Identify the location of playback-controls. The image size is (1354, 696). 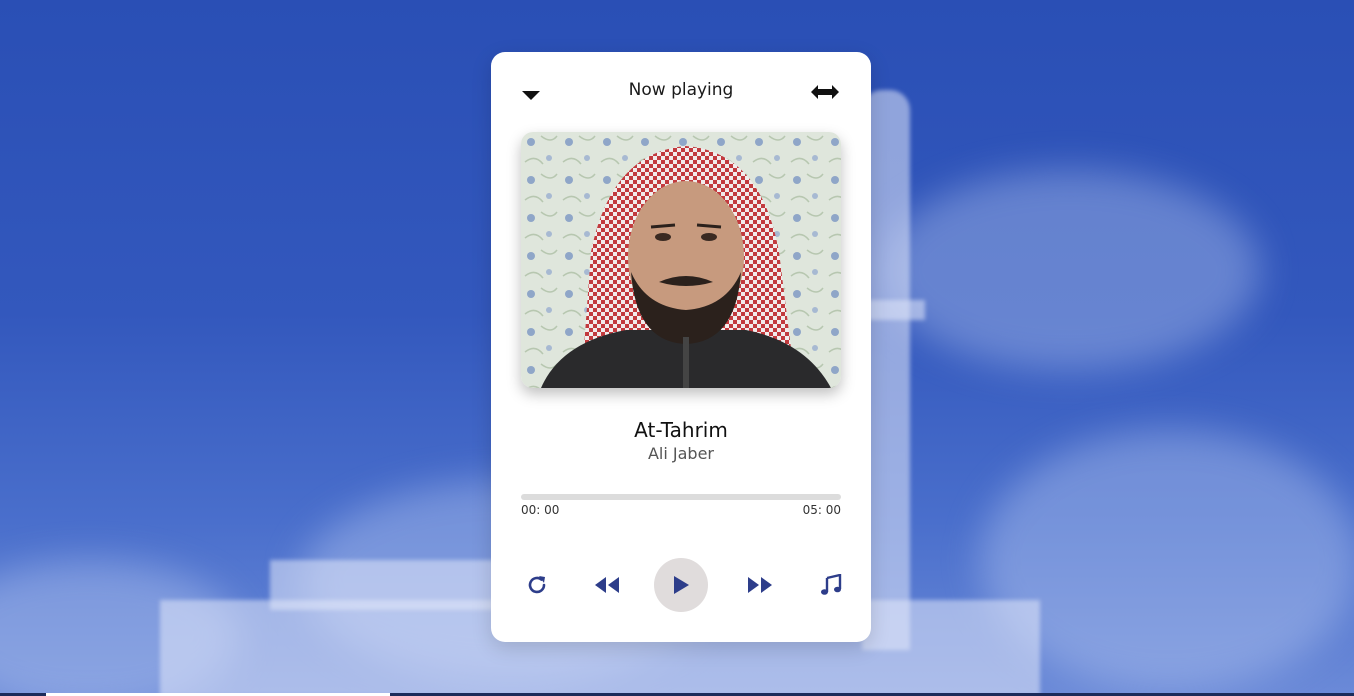
(681, 585).